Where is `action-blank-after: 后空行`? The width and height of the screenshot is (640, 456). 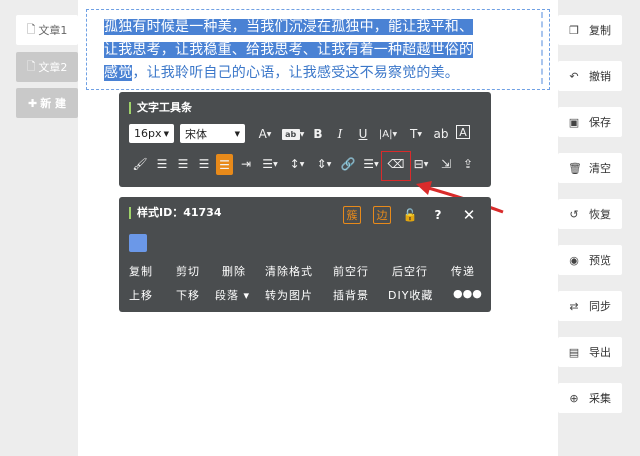 action-blank-after: 后空行 is located at coordinates (410, 271).